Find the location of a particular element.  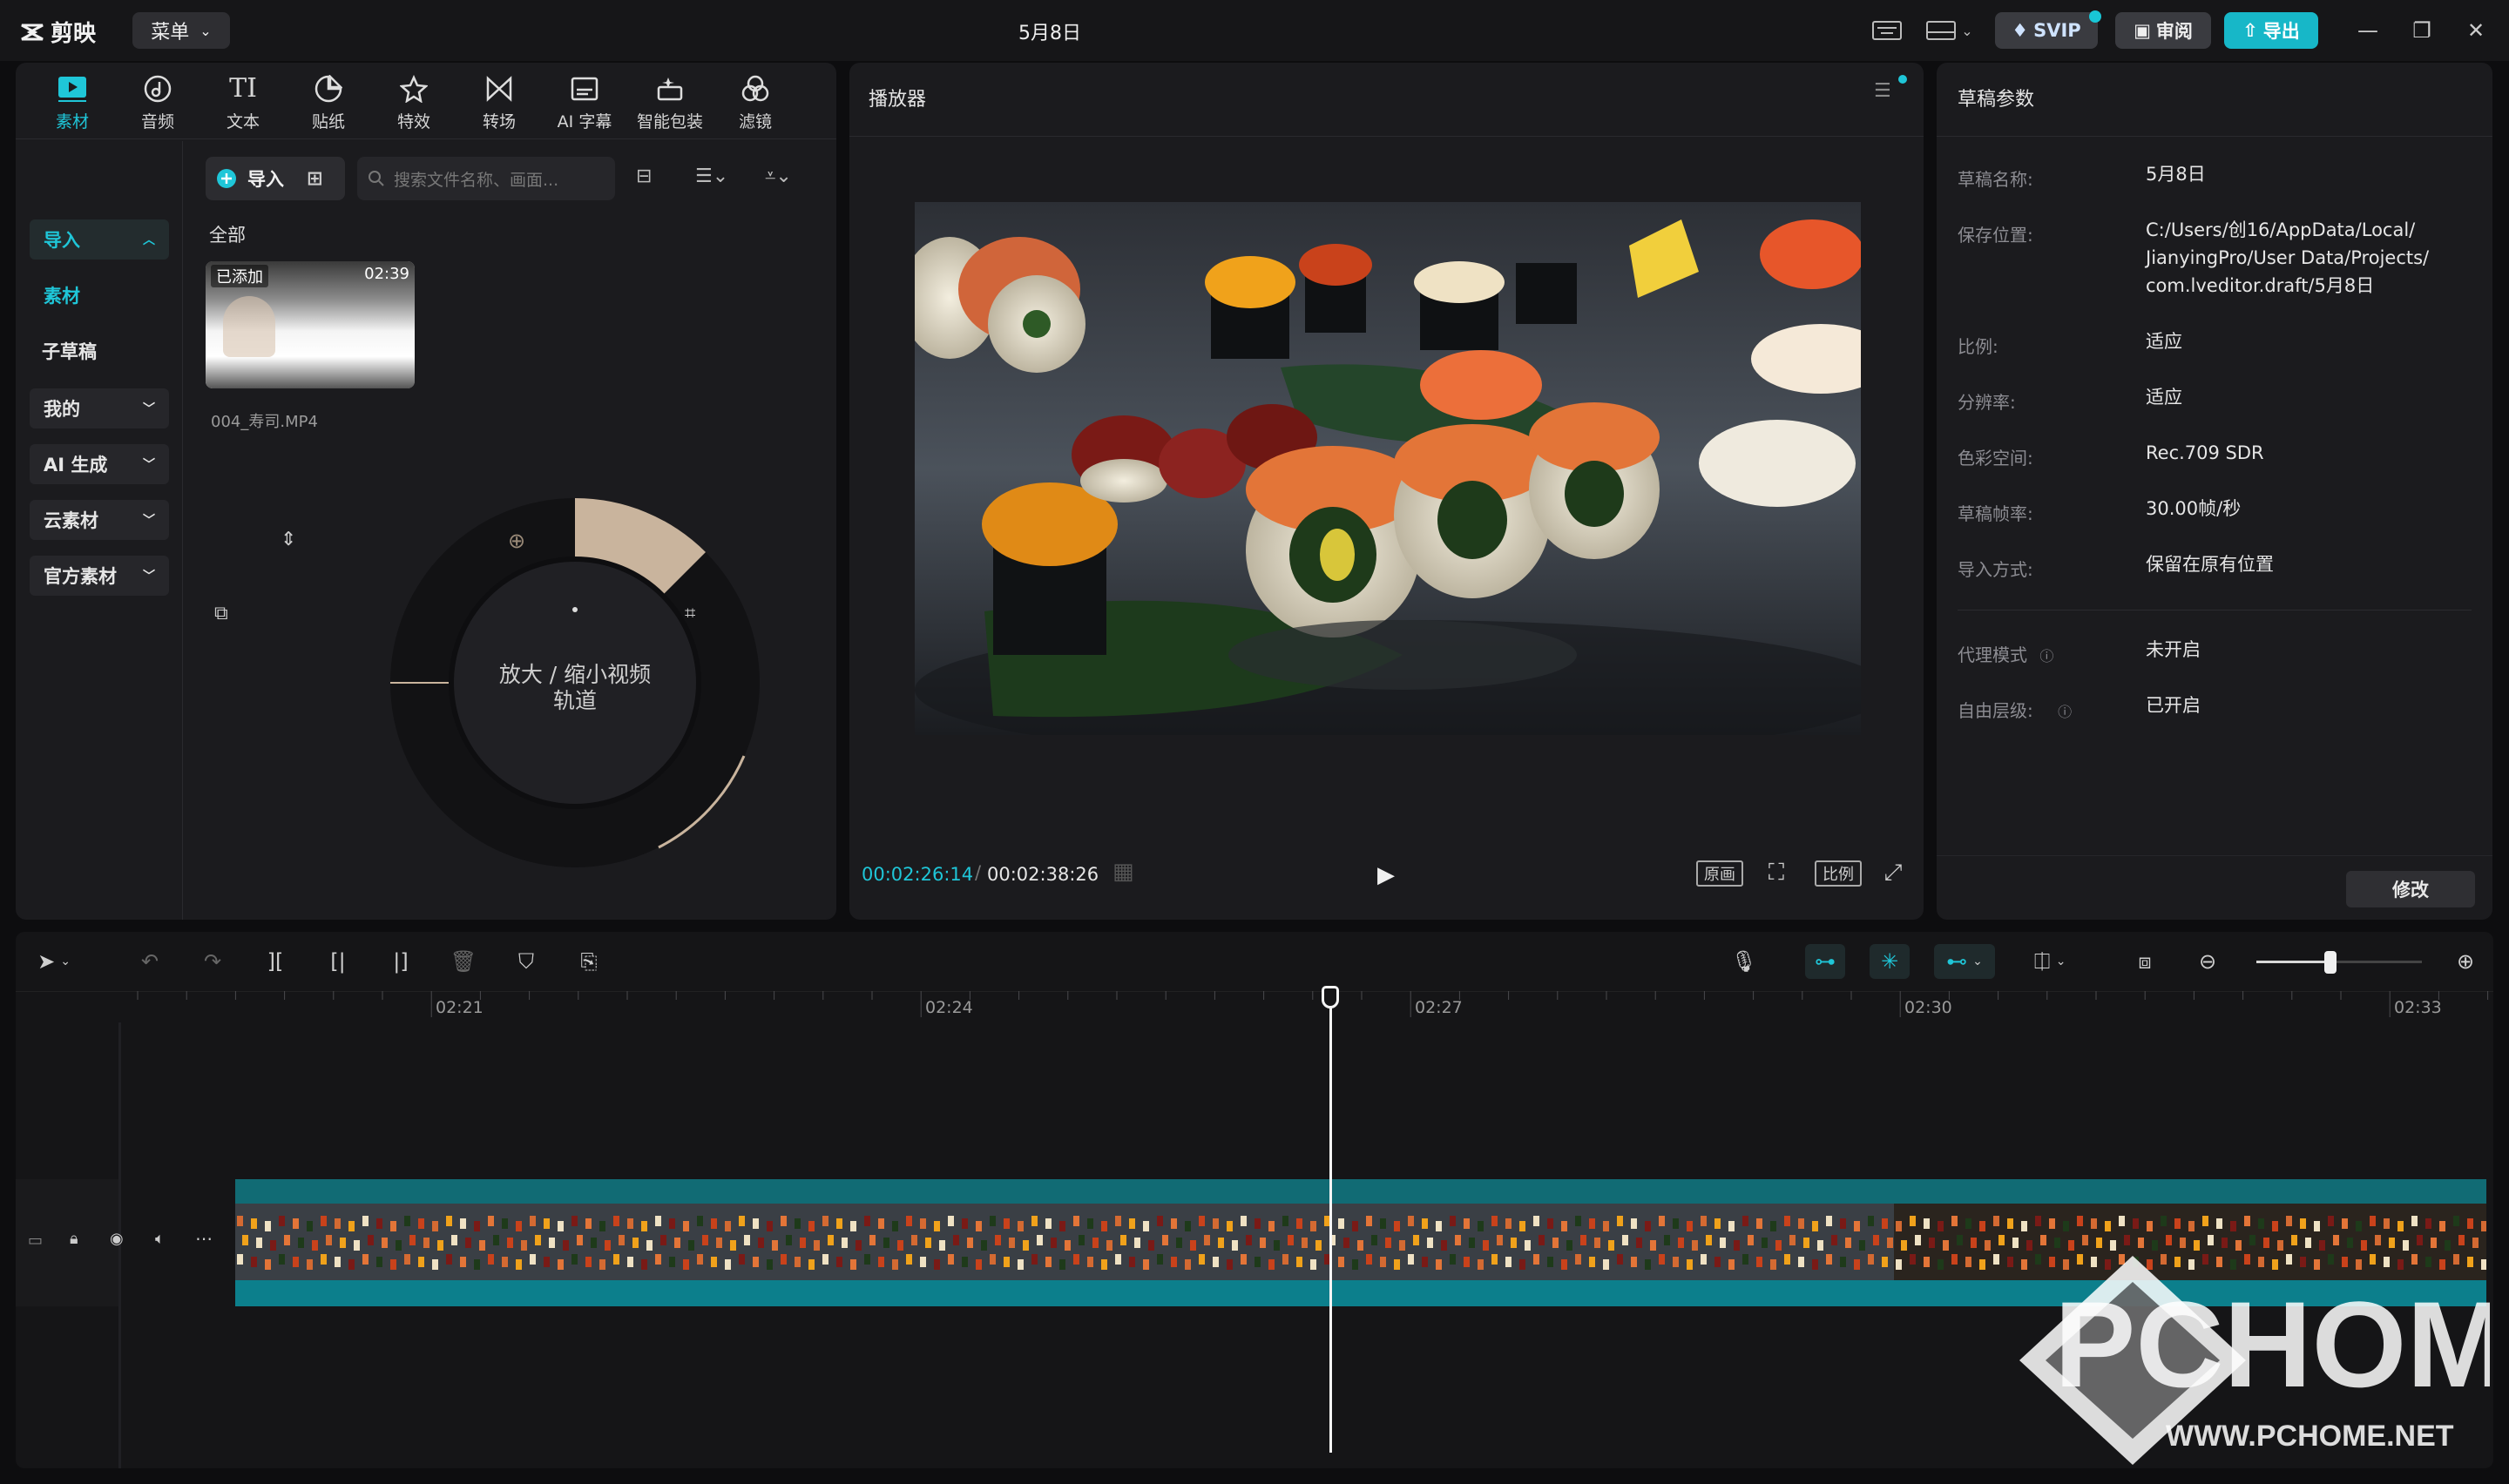

tab-transition: 转场 is located at coordinates (499, 103).